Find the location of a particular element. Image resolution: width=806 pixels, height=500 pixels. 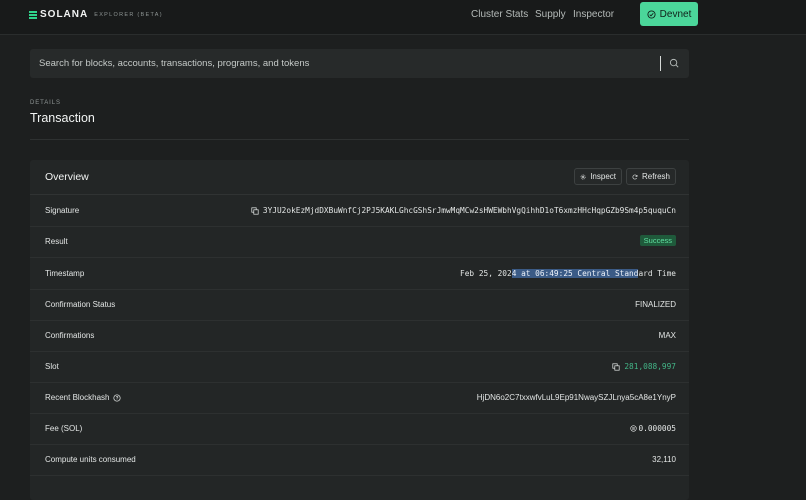

confirmations-row: Confirmations MAX is located at coordinates (359, 336).